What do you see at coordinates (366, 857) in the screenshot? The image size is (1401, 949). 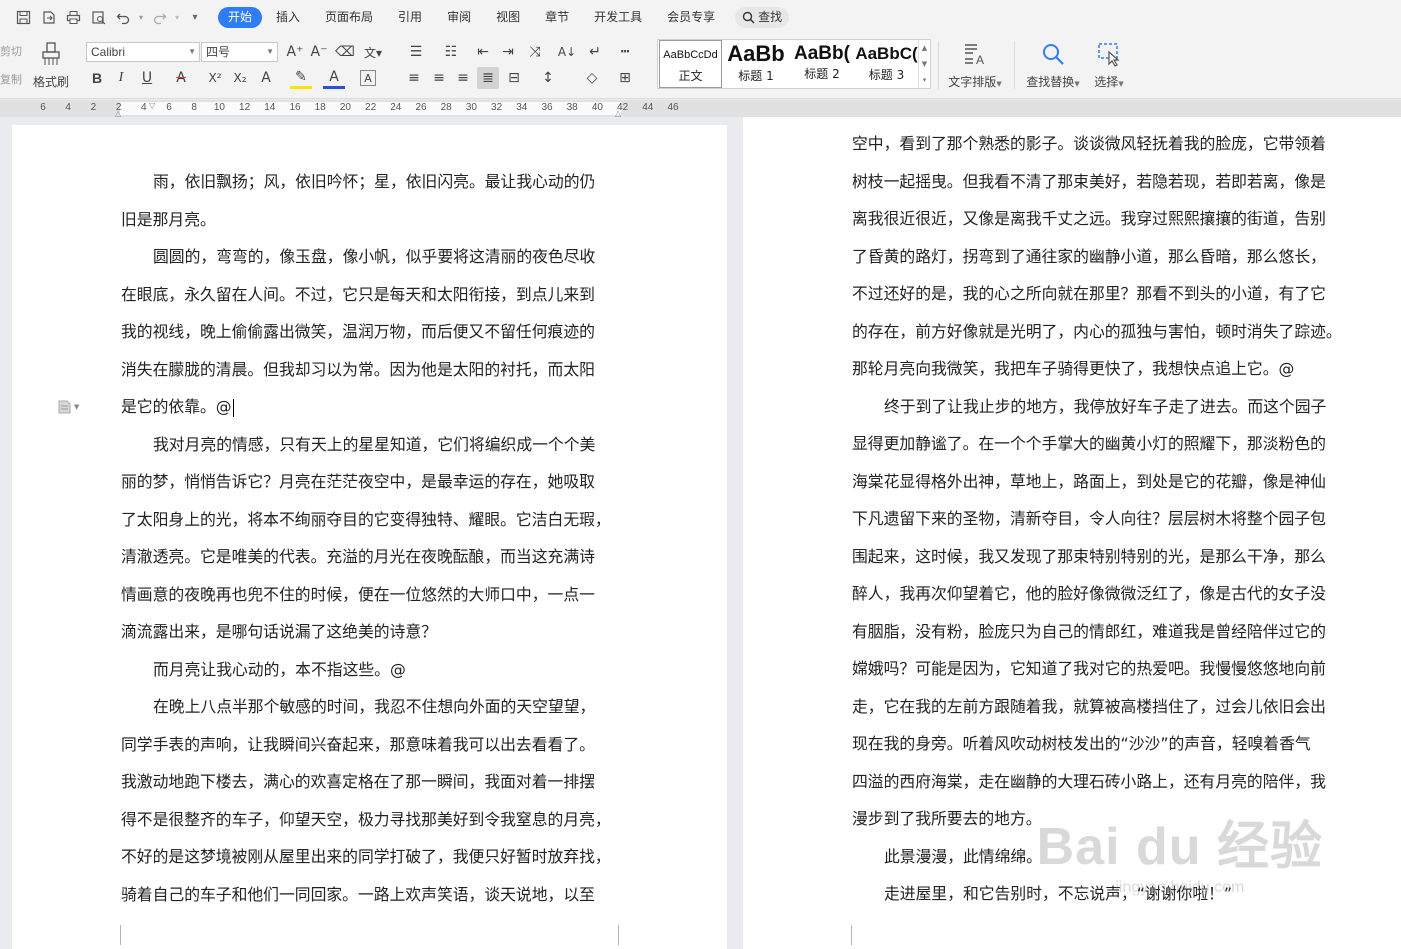 I see `text-line: 不好的是这梦境被刚从屋里出来的同学打破了，我便只好暂时放弃找，` at bounding box center [366, 857].